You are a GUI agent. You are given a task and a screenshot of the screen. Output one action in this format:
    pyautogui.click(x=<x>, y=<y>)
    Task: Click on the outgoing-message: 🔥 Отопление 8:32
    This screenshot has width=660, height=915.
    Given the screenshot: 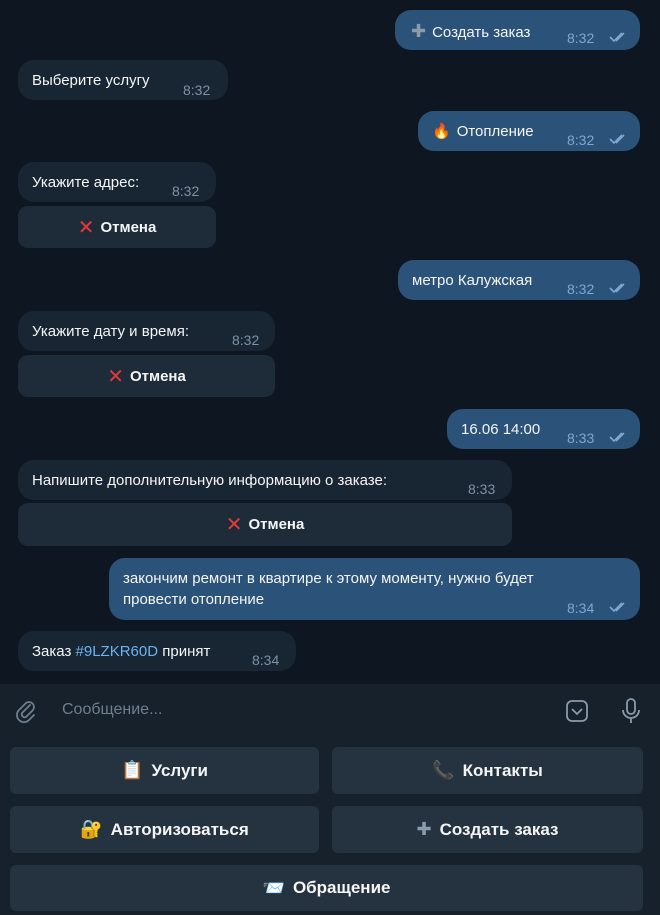 What is the action you would take?
    pyautogui.click(x=529, y=131)
    